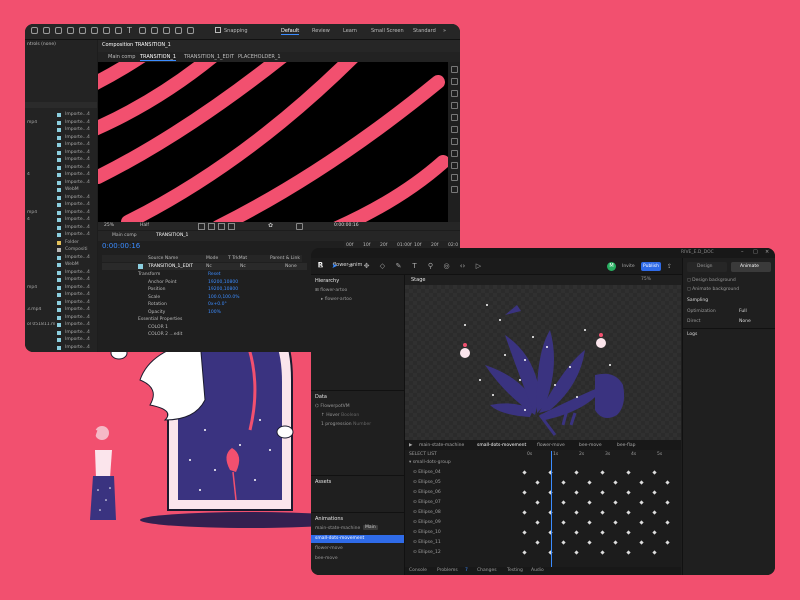 This screenshot has height=600, width=800. Describe the element at coordinates (707, 267) in the screenshot. I see `design-tab: Design` at that location.